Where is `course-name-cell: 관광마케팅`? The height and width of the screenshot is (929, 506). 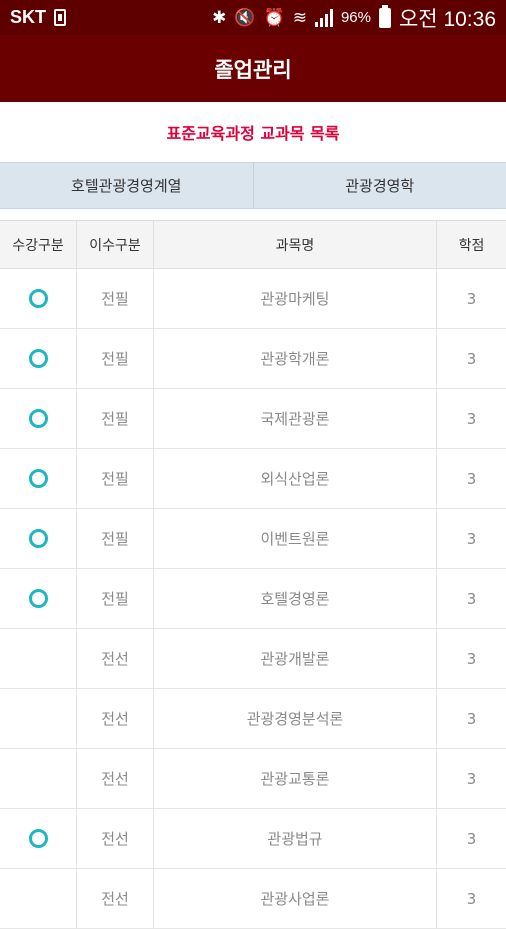 course-name-cell: 관광마케팅 is located at coordinates (294, 298).